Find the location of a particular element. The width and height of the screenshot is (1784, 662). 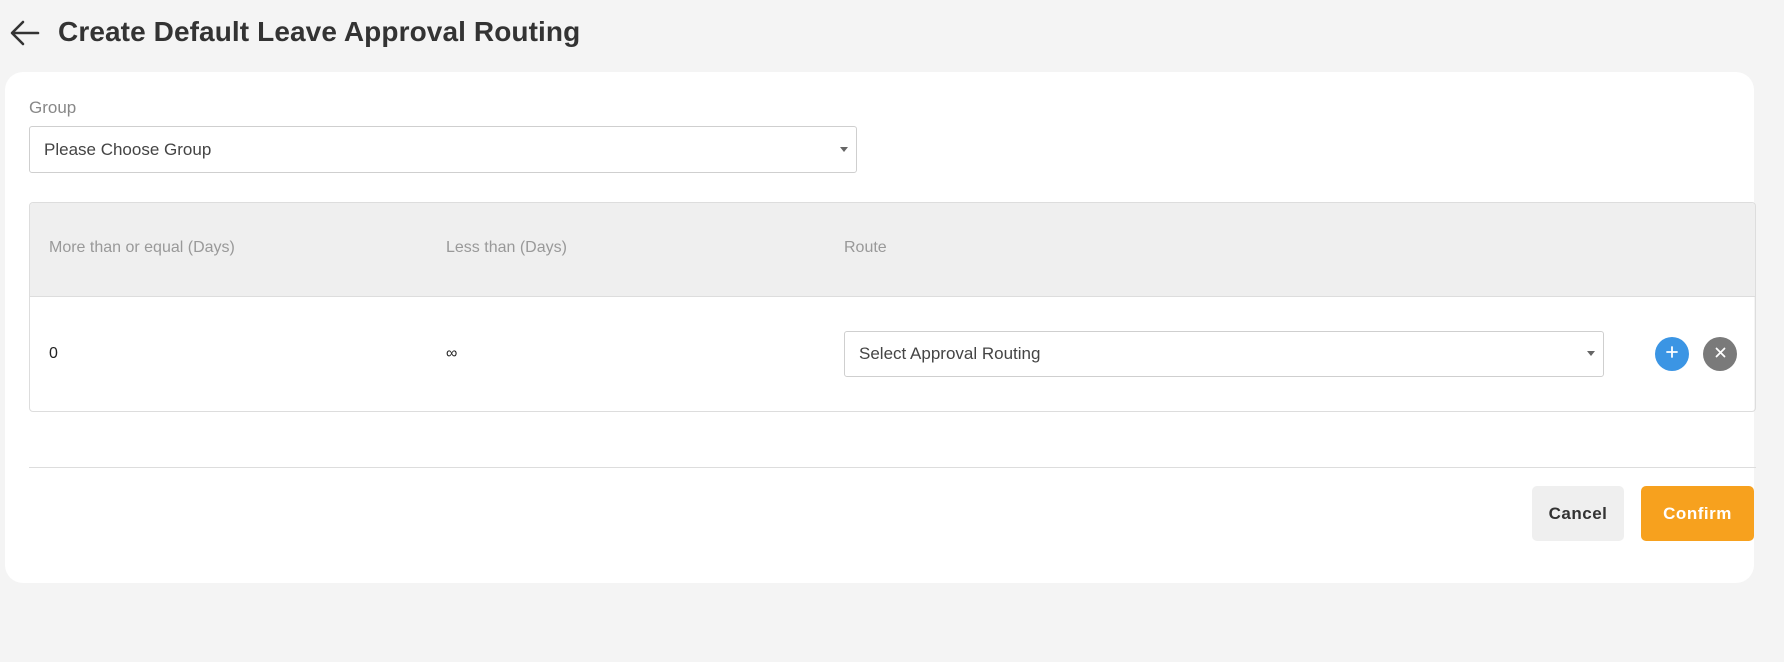

group-select-value: Please Choose Group is located at coordinates (128, 149).